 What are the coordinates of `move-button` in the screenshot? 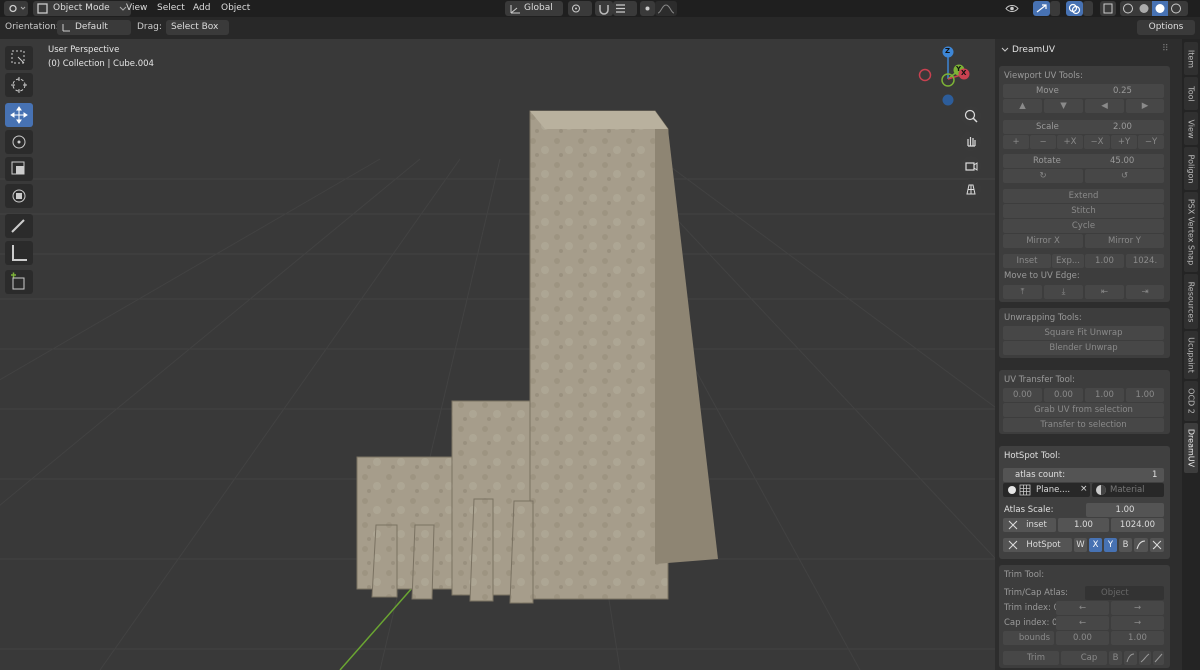 It's located at (1083, 91).